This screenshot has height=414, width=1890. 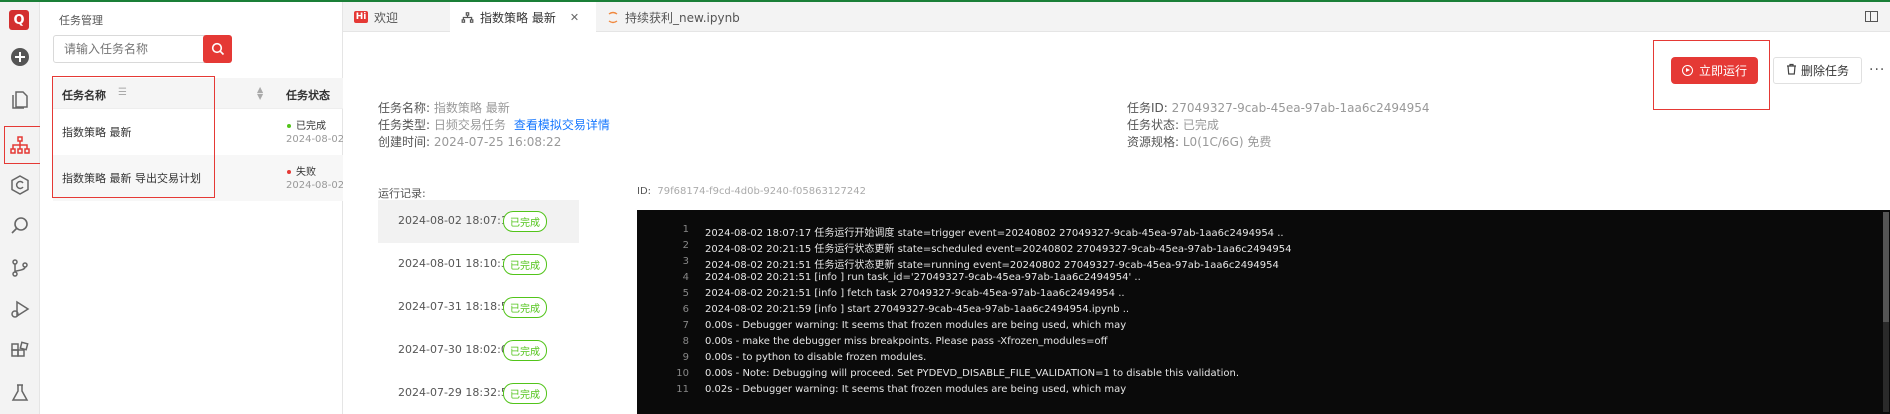 I want to click on delete-task-label: 删除任务, so click(x=1824, y=71).